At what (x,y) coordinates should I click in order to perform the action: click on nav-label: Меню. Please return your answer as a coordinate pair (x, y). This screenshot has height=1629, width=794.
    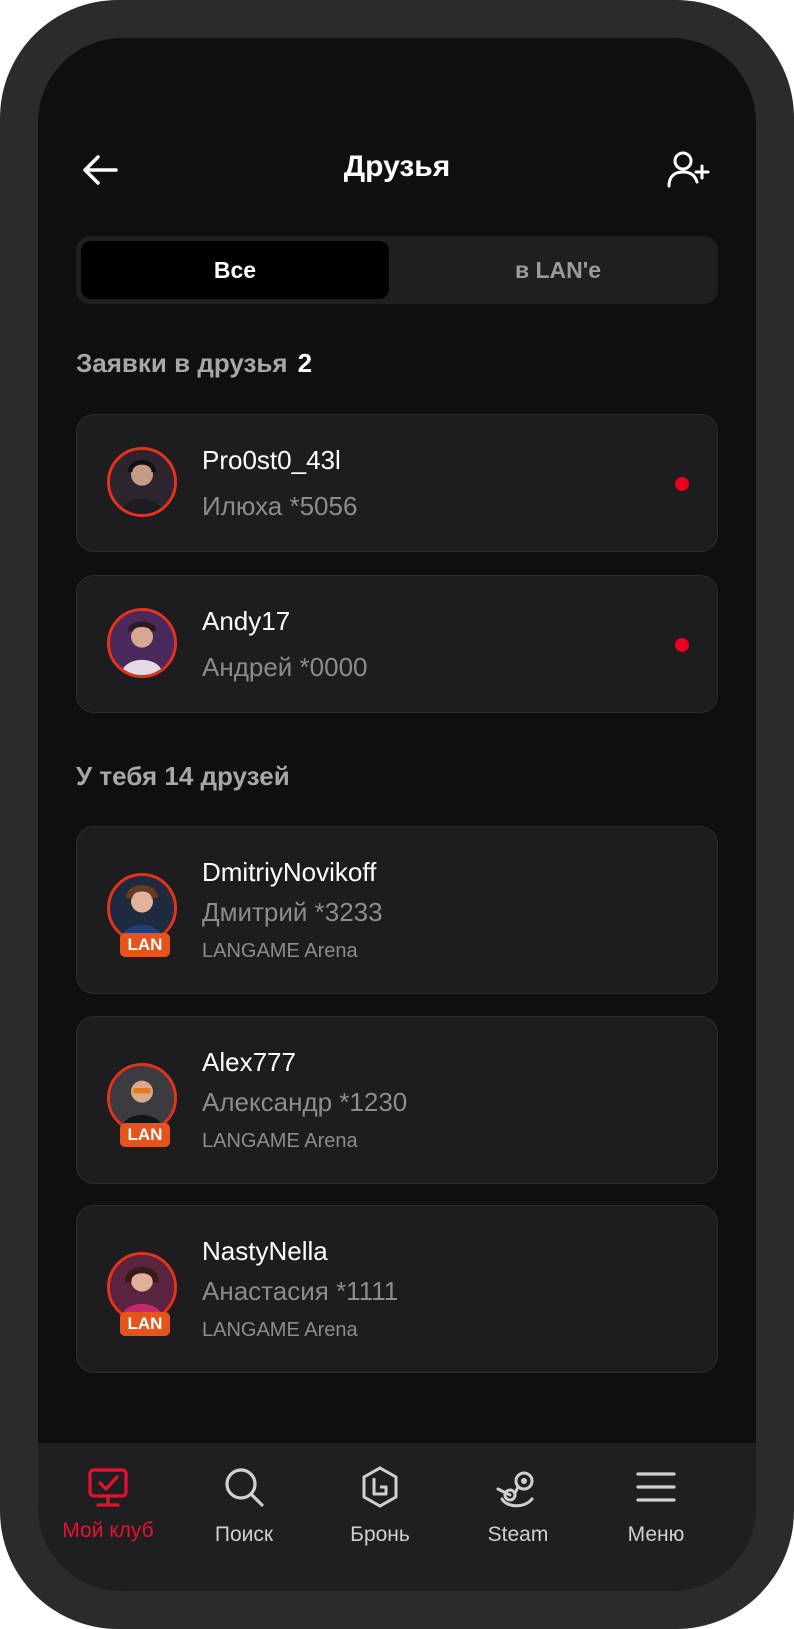
    Looking at the image, I should click on (656, 1534).